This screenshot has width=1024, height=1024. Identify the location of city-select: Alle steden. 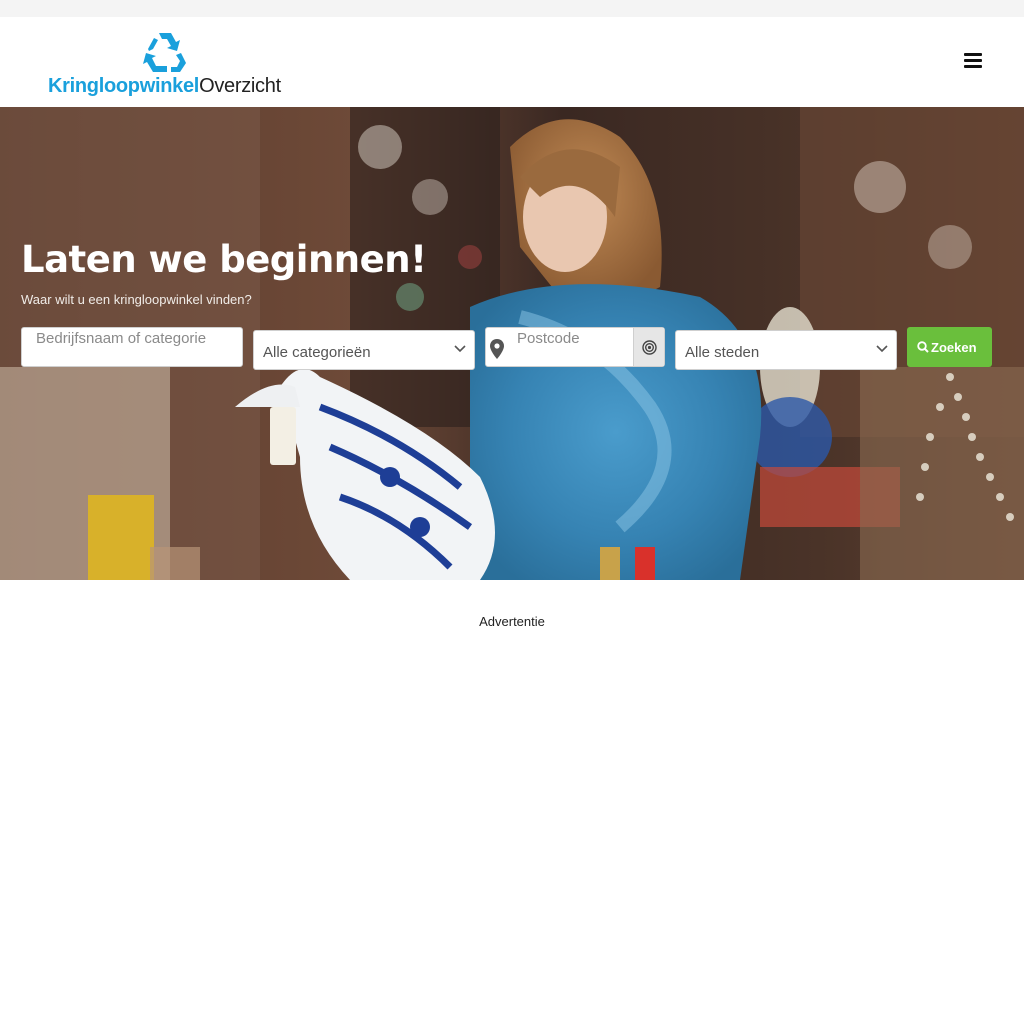
(786, 350).